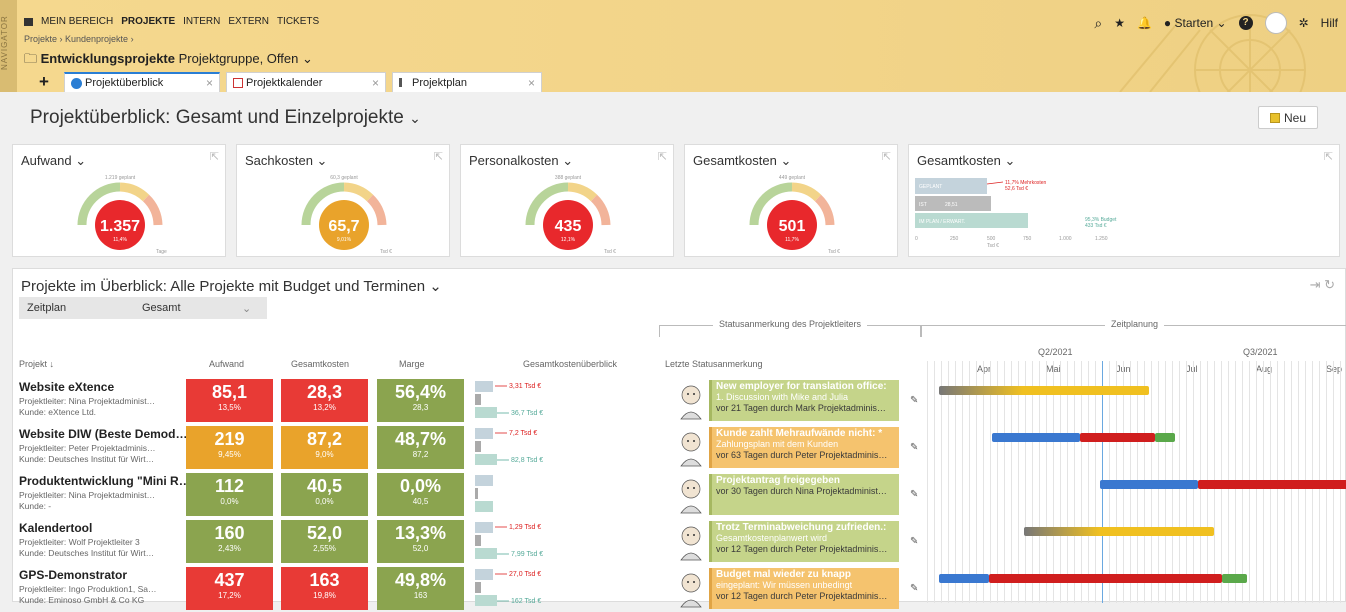 Image resolution: width=1346 pixels, height=612 pixels. What do you see at coordinates (306, 82) in the screenshot?
I see `tab-projektkalender: Projektkalender ×` at bounding box center [306, 82].